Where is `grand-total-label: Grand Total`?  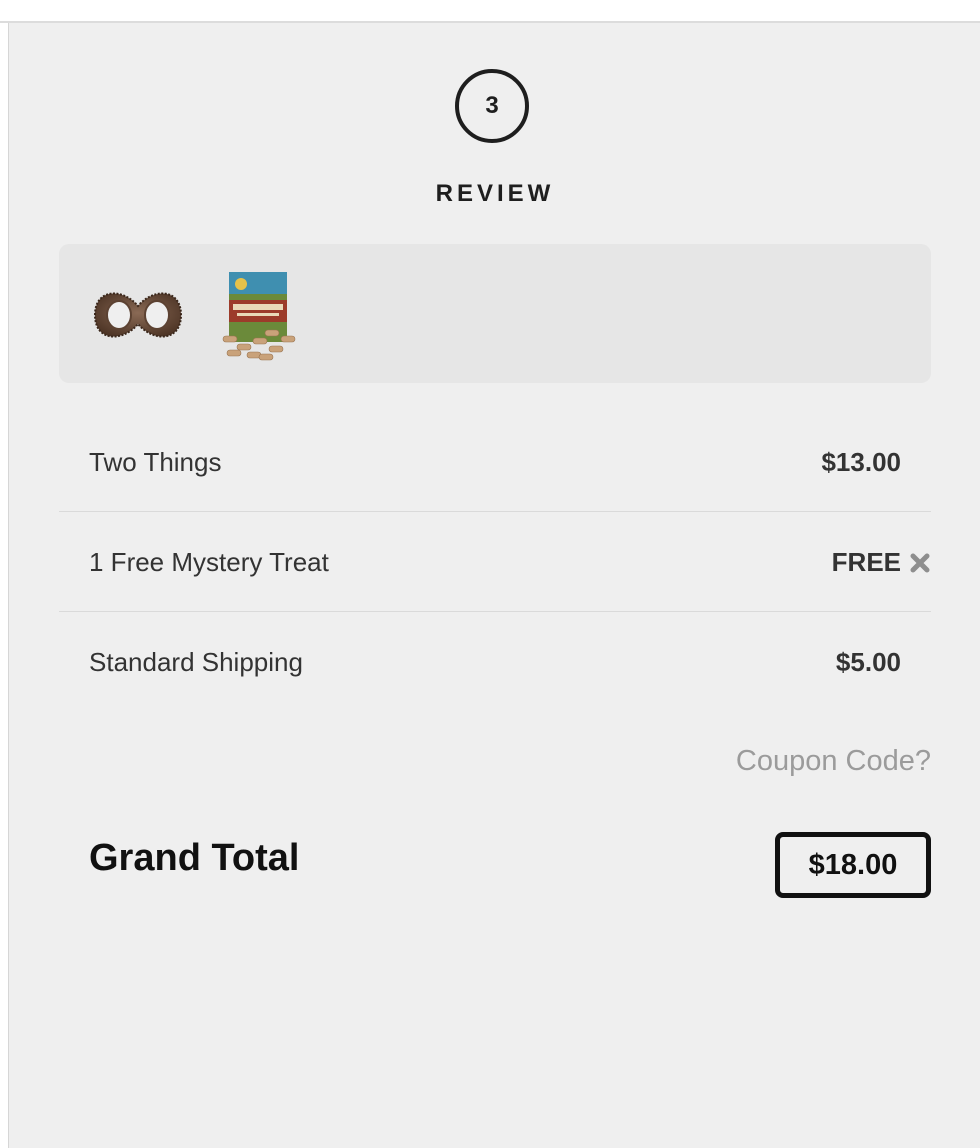
grand-total-label: Grand Total is located at coordinates (194, 858).